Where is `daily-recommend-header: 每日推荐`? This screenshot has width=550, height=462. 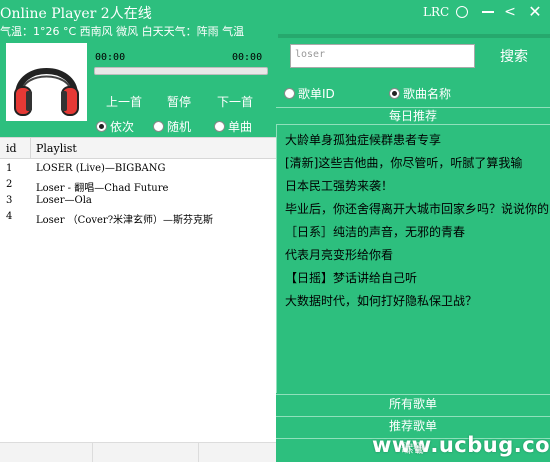
daily-recommend-header: 每日推荐 is located at coordinates (413, 116).